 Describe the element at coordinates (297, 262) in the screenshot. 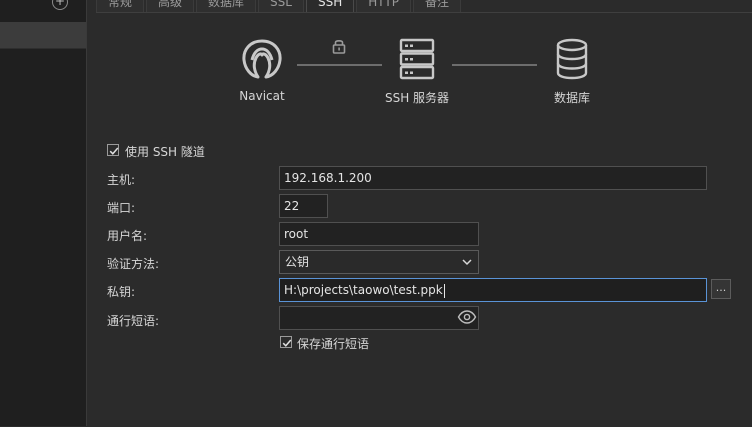

I see `auth-method-value: 公钥` at that location.